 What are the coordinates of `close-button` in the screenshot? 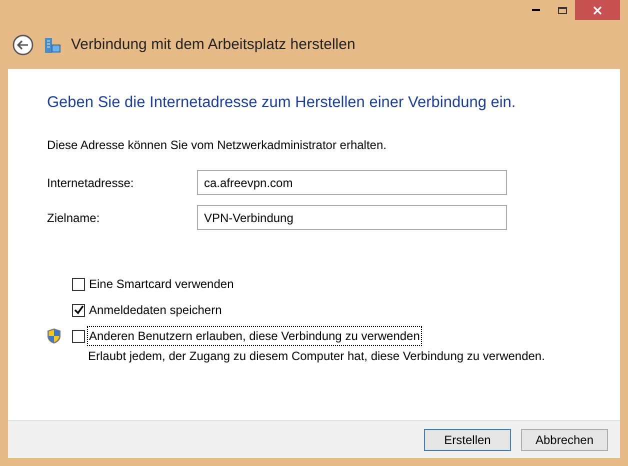 It's located at (597, 10).